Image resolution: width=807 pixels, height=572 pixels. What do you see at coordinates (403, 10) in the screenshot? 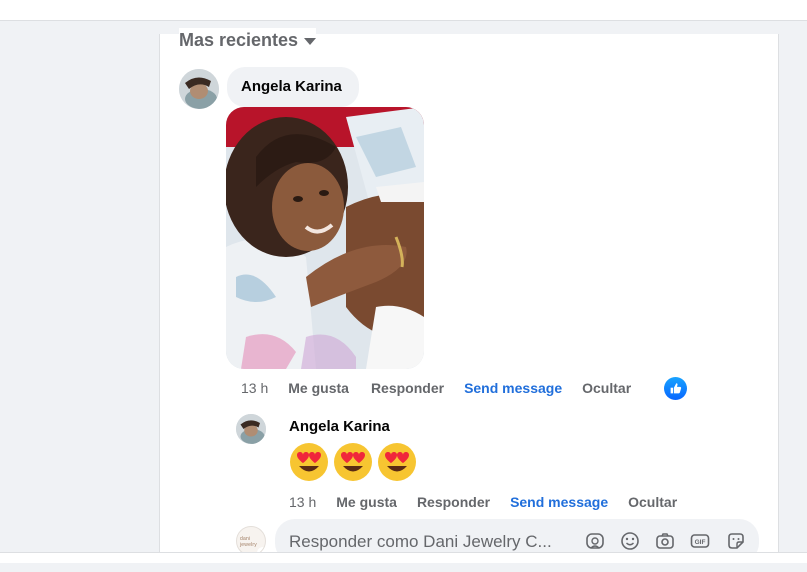
I see `top-bar` at bounding box center [403, 10].